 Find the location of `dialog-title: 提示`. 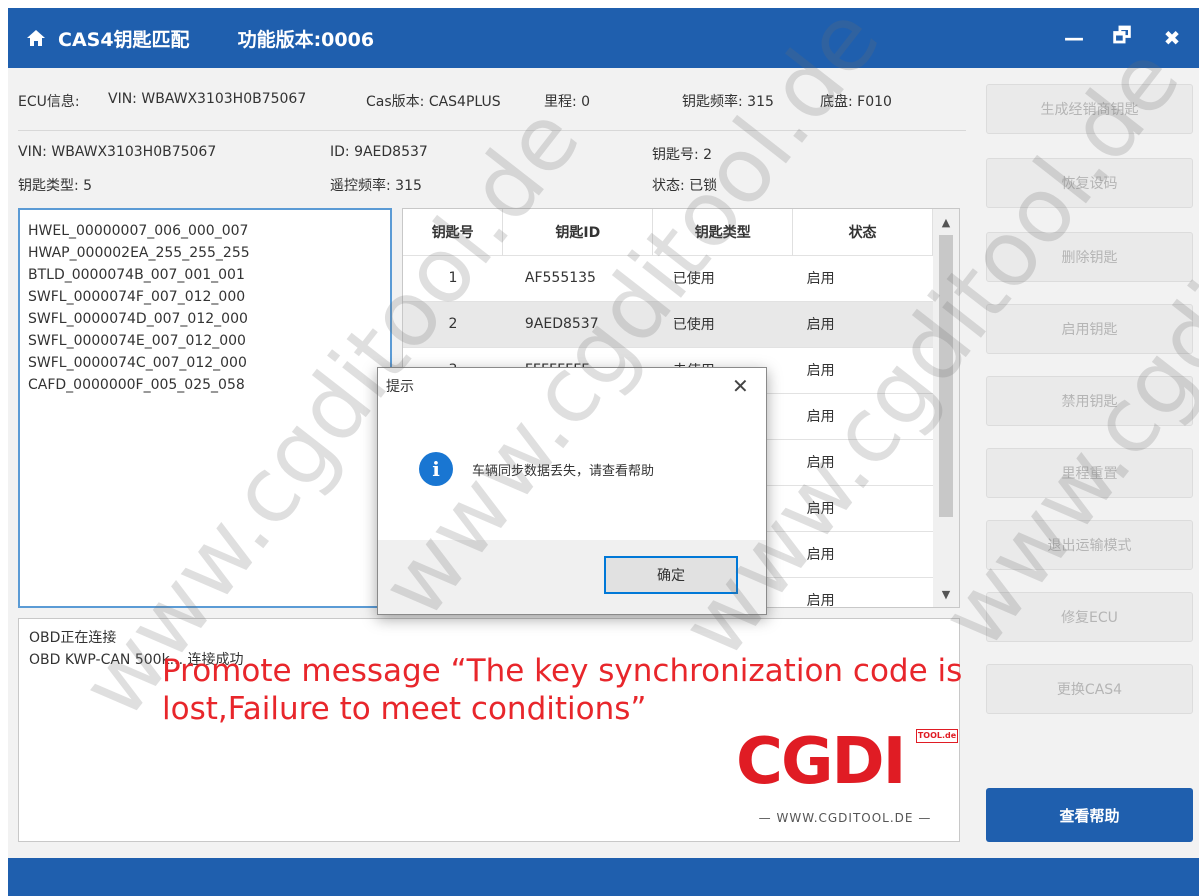

dialog-title: 提示 is located at coordinates (400, 387).